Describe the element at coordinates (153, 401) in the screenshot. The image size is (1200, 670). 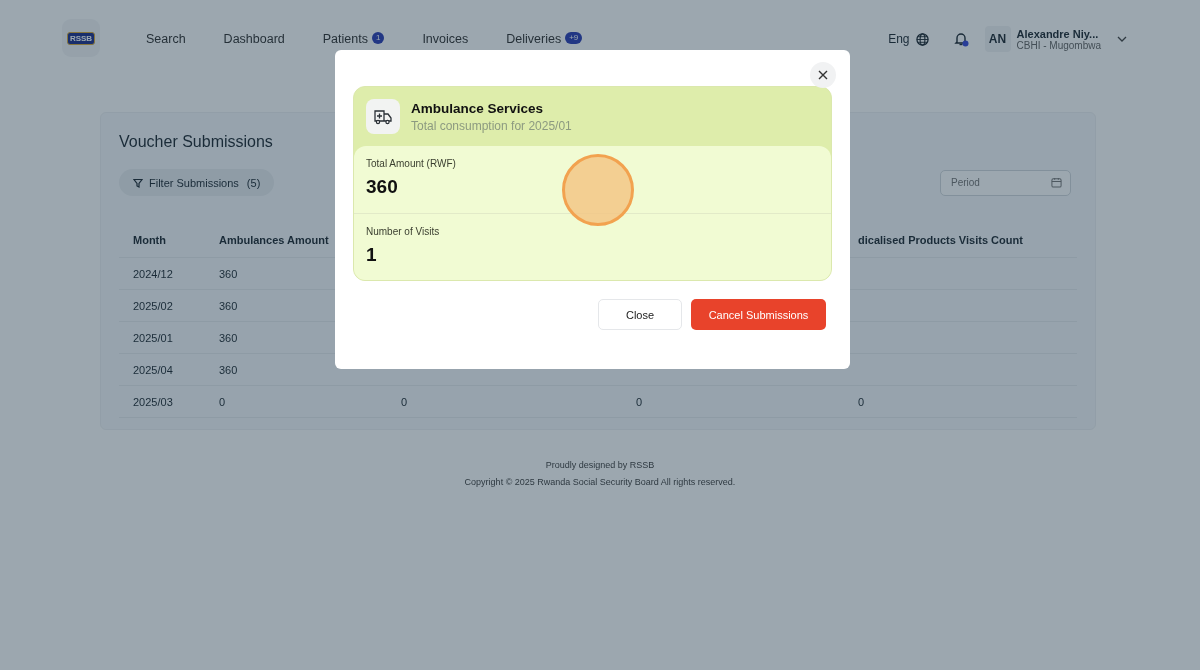
I see `table-cell: 2025/03` at that location.